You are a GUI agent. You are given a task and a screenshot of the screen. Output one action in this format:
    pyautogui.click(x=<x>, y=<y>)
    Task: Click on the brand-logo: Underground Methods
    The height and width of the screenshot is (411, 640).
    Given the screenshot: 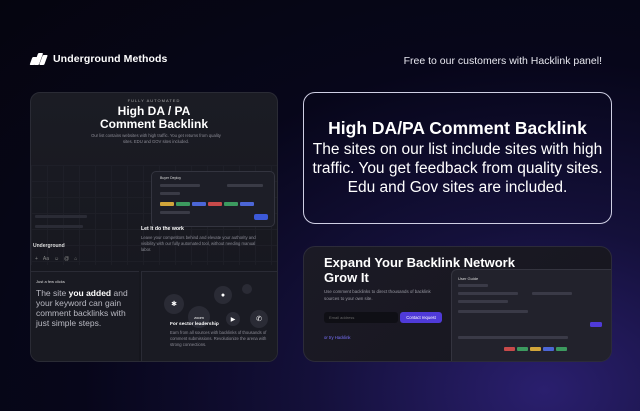 What is the action you would take?
    pyautogui.click(x=98, y=59)
    